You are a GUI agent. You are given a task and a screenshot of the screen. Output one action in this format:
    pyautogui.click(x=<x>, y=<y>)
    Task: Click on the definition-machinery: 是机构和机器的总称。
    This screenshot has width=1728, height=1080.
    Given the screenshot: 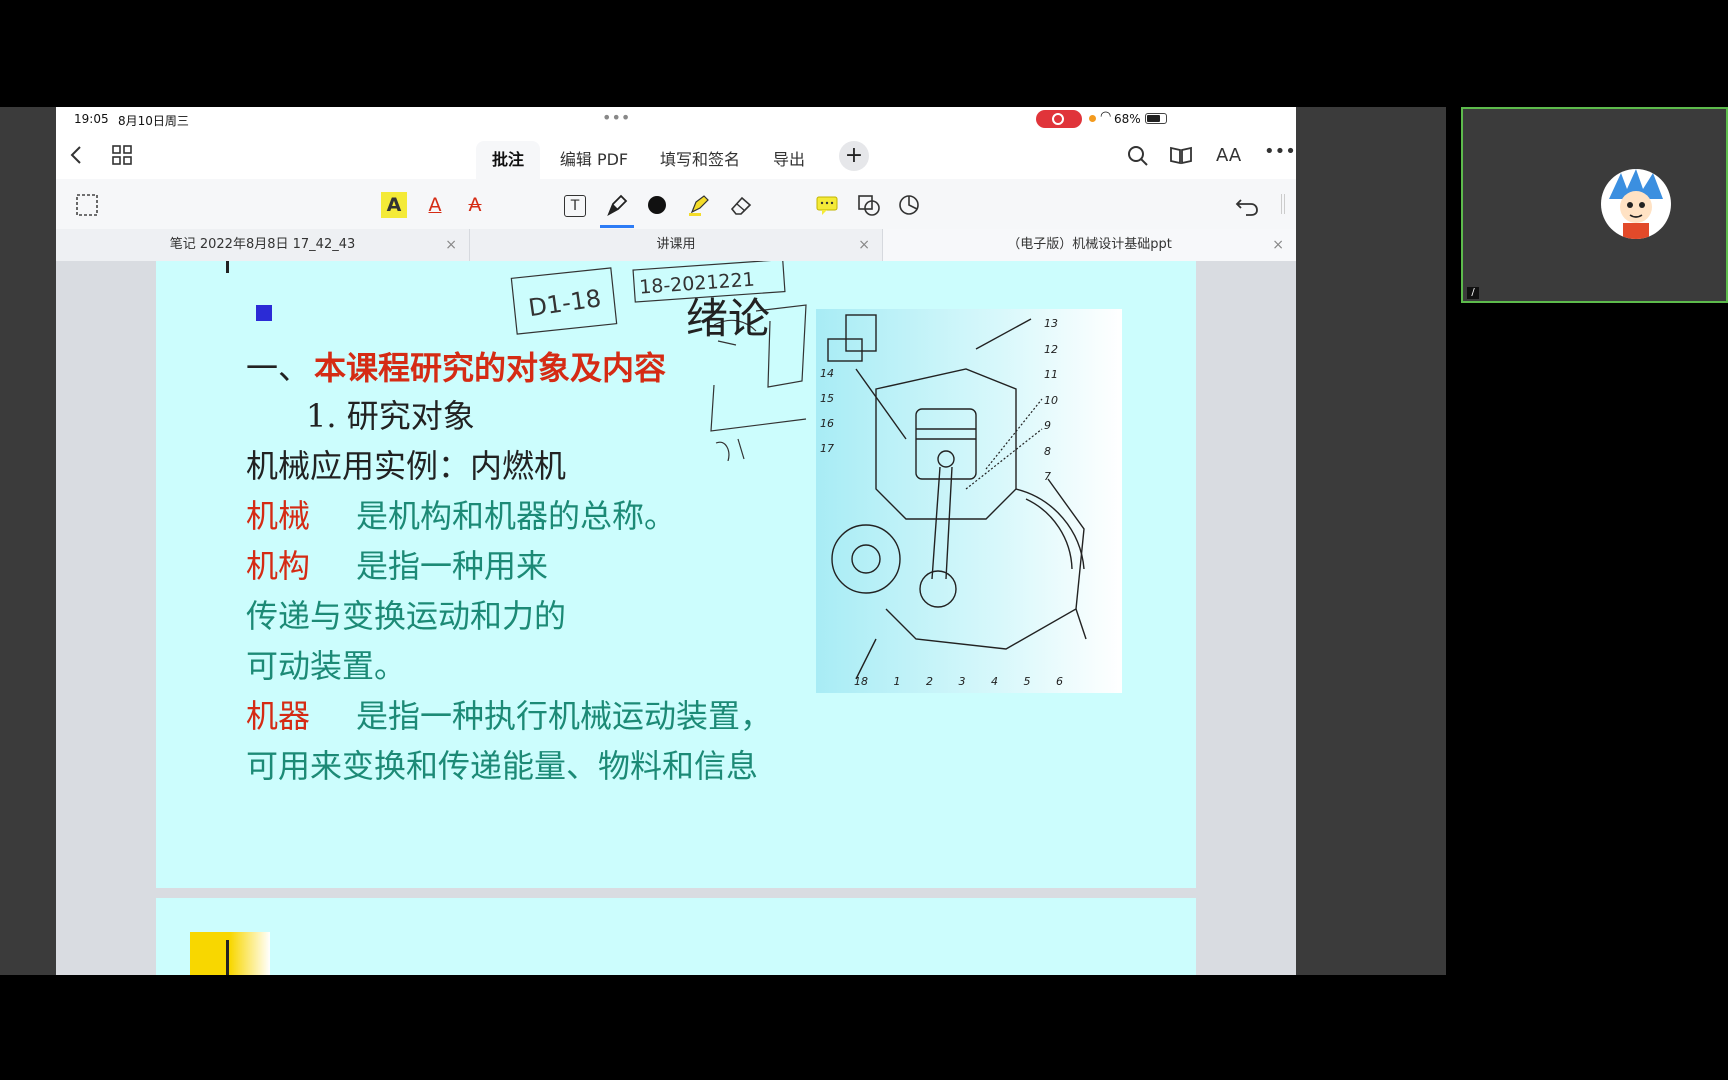 What is the action you would take?
    pyautogui.click(x=516, y=516)
    